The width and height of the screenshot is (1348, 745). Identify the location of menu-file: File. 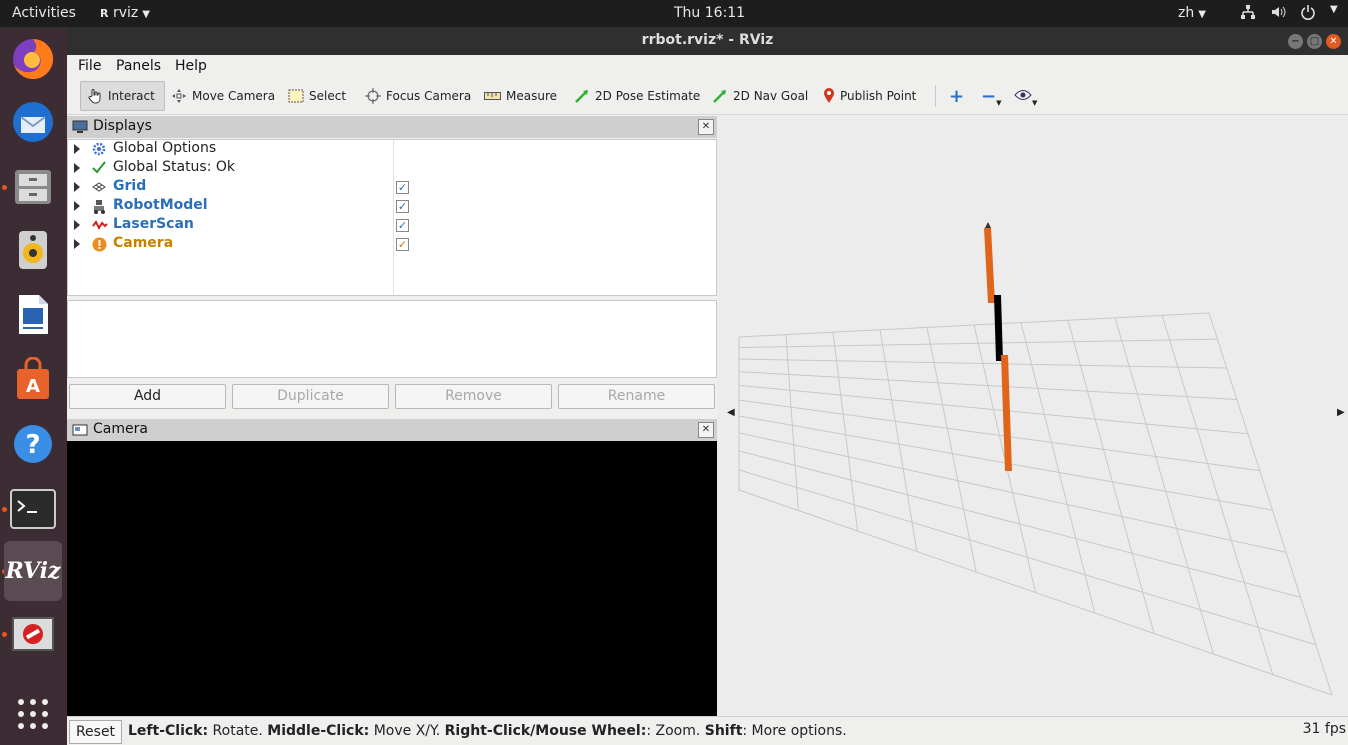
(89, 66).